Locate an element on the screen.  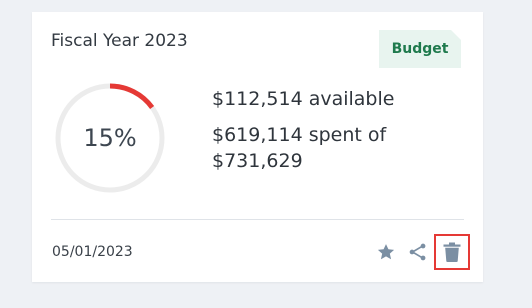
favorite-button is located at coordinates (386, 252).